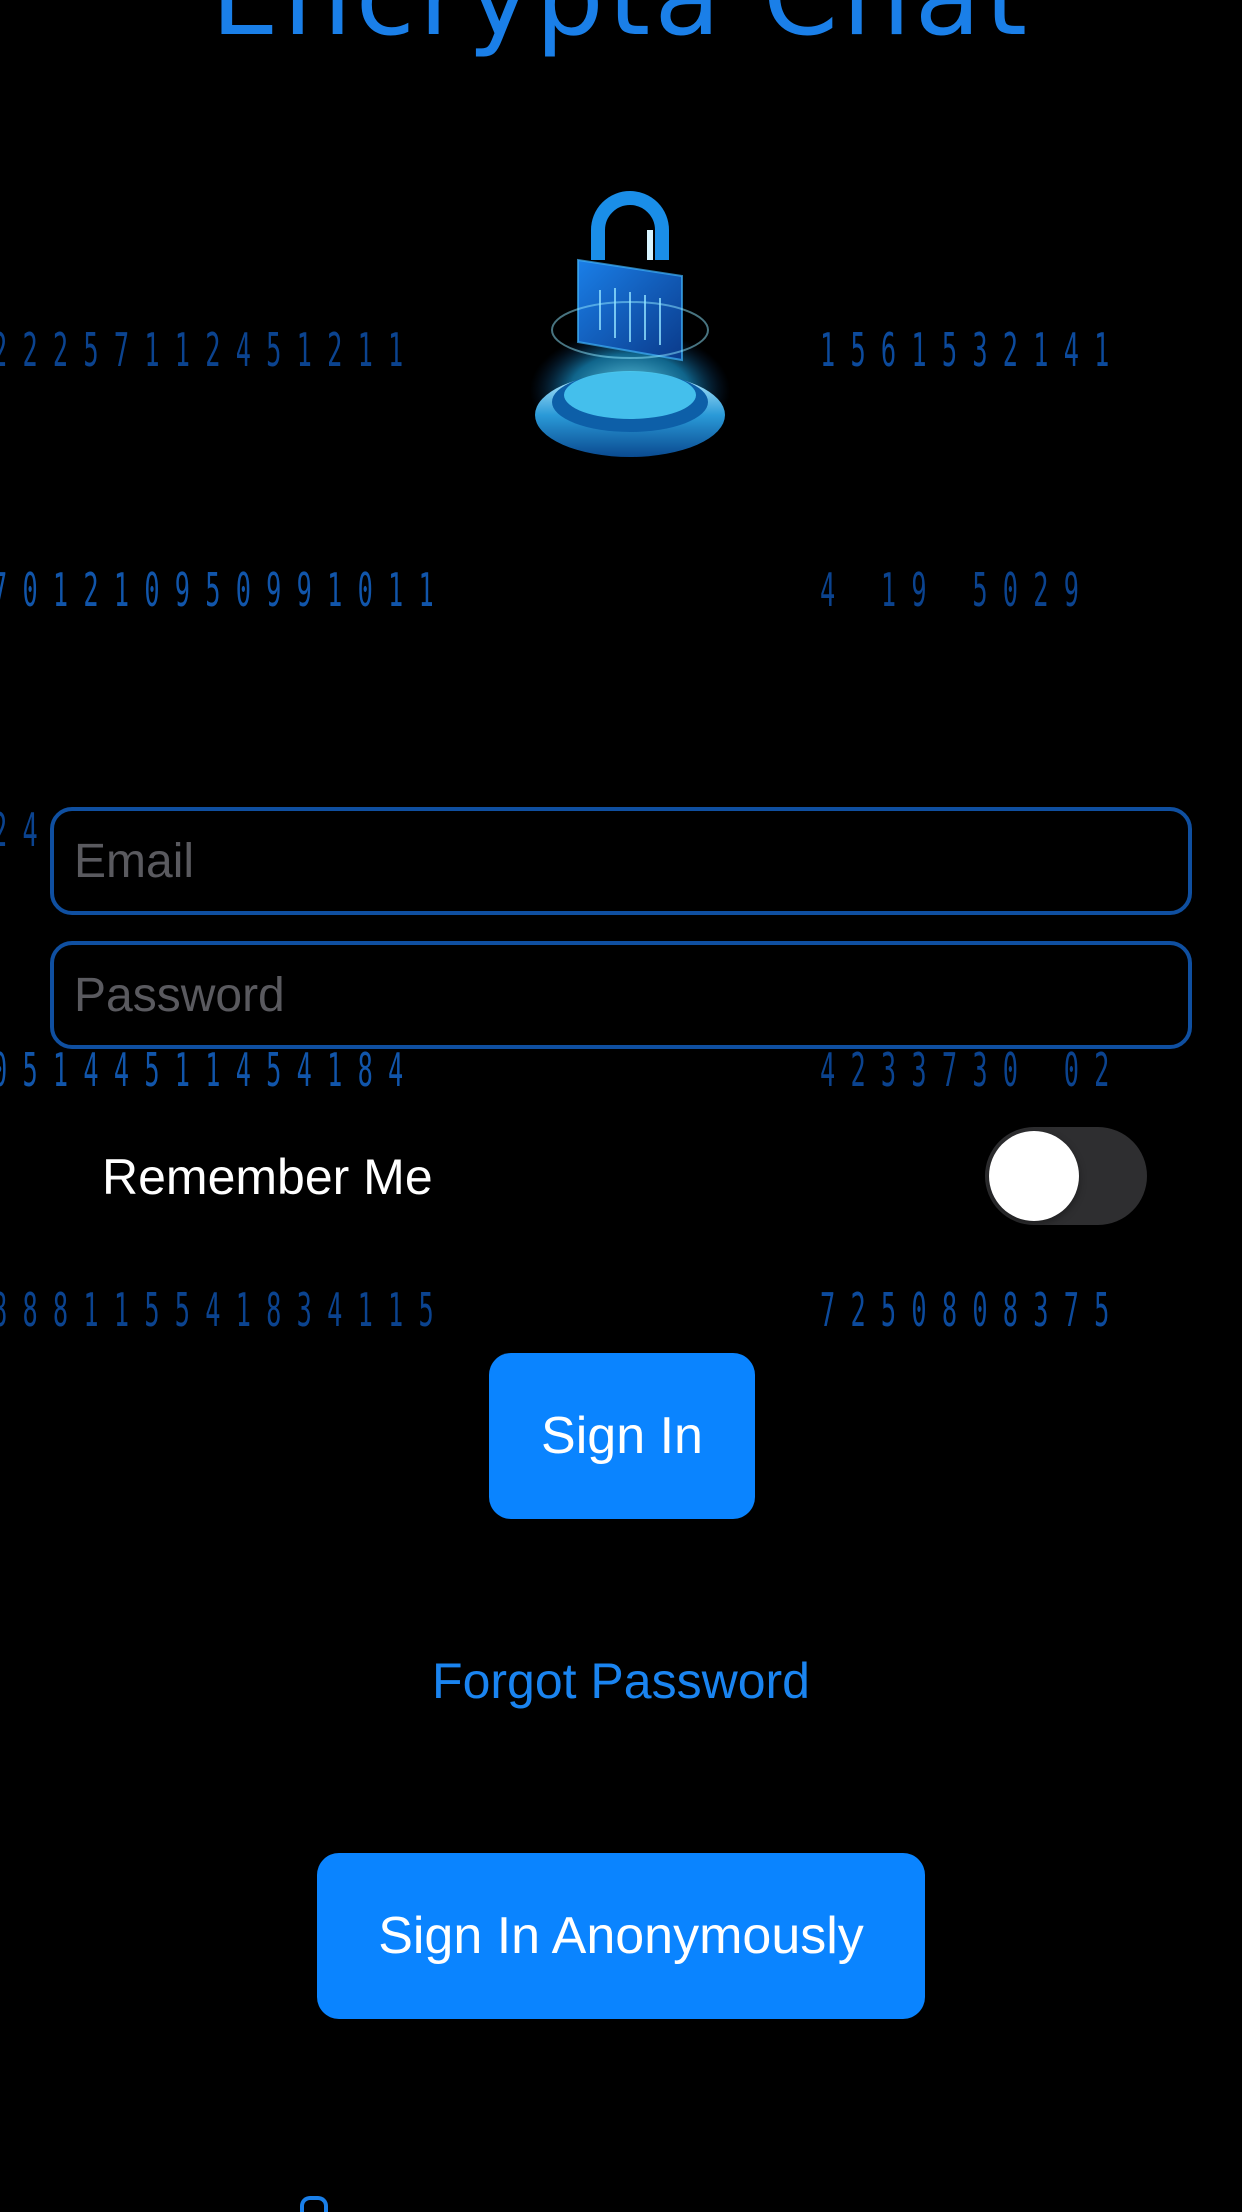 The width and height of the screenshot is (1242, 2212). Describe the element at coordinates (202, 350) in the screenshot. I see `matrix-row: 2 2 2 5 7 1 1 2 4 5 1 2 1 1` at that location.